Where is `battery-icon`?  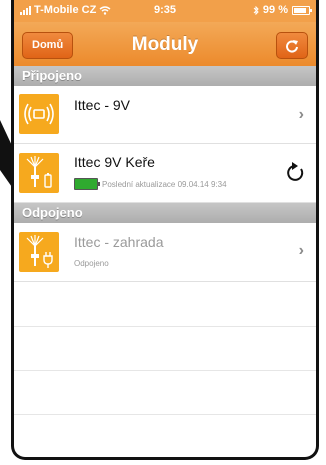
battery-icon is located at coordinates (302, 10).